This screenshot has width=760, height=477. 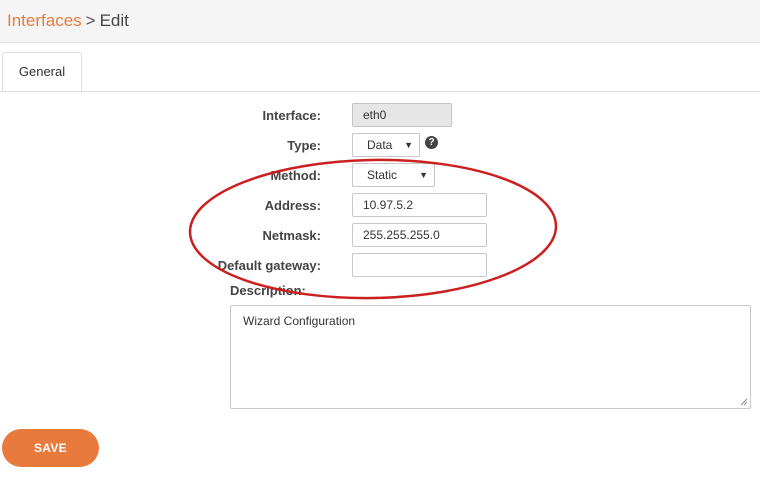 I want to click on description-label: Description:, so click(x=268, y=290).